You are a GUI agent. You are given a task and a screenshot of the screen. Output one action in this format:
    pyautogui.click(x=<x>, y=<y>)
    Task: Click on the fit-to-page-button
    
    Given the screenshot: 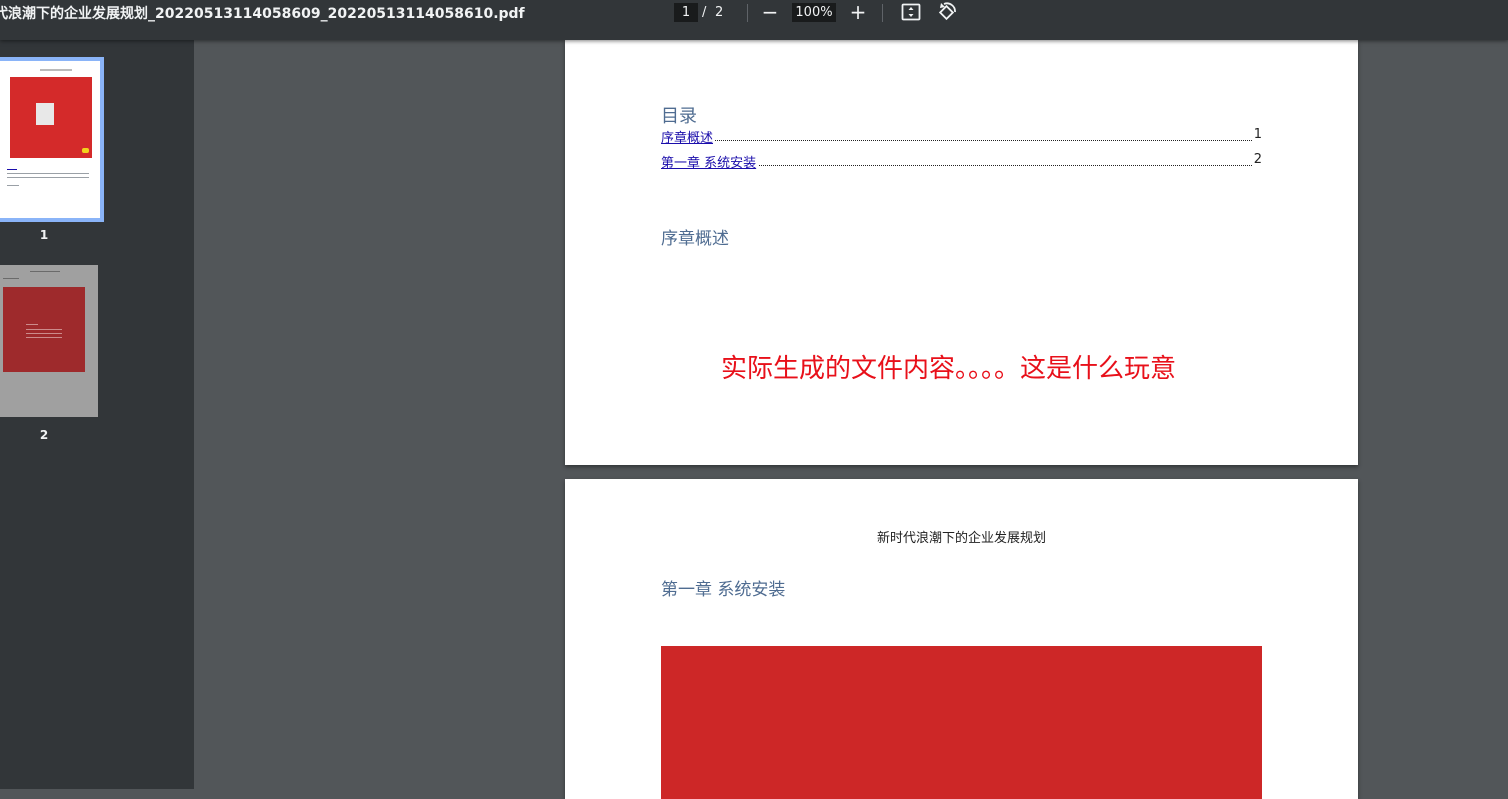 What is the action you would take?
    pyautogui.click(x=911, y=12)
    